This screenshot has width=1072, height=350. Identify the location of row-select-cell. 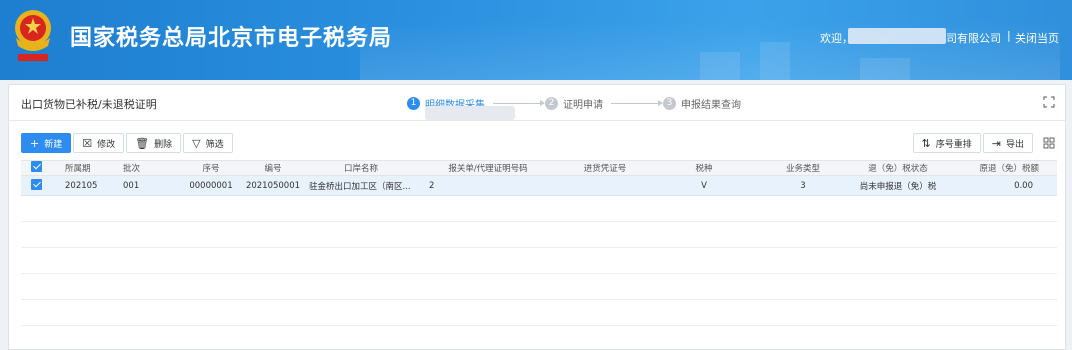
(43, 185).